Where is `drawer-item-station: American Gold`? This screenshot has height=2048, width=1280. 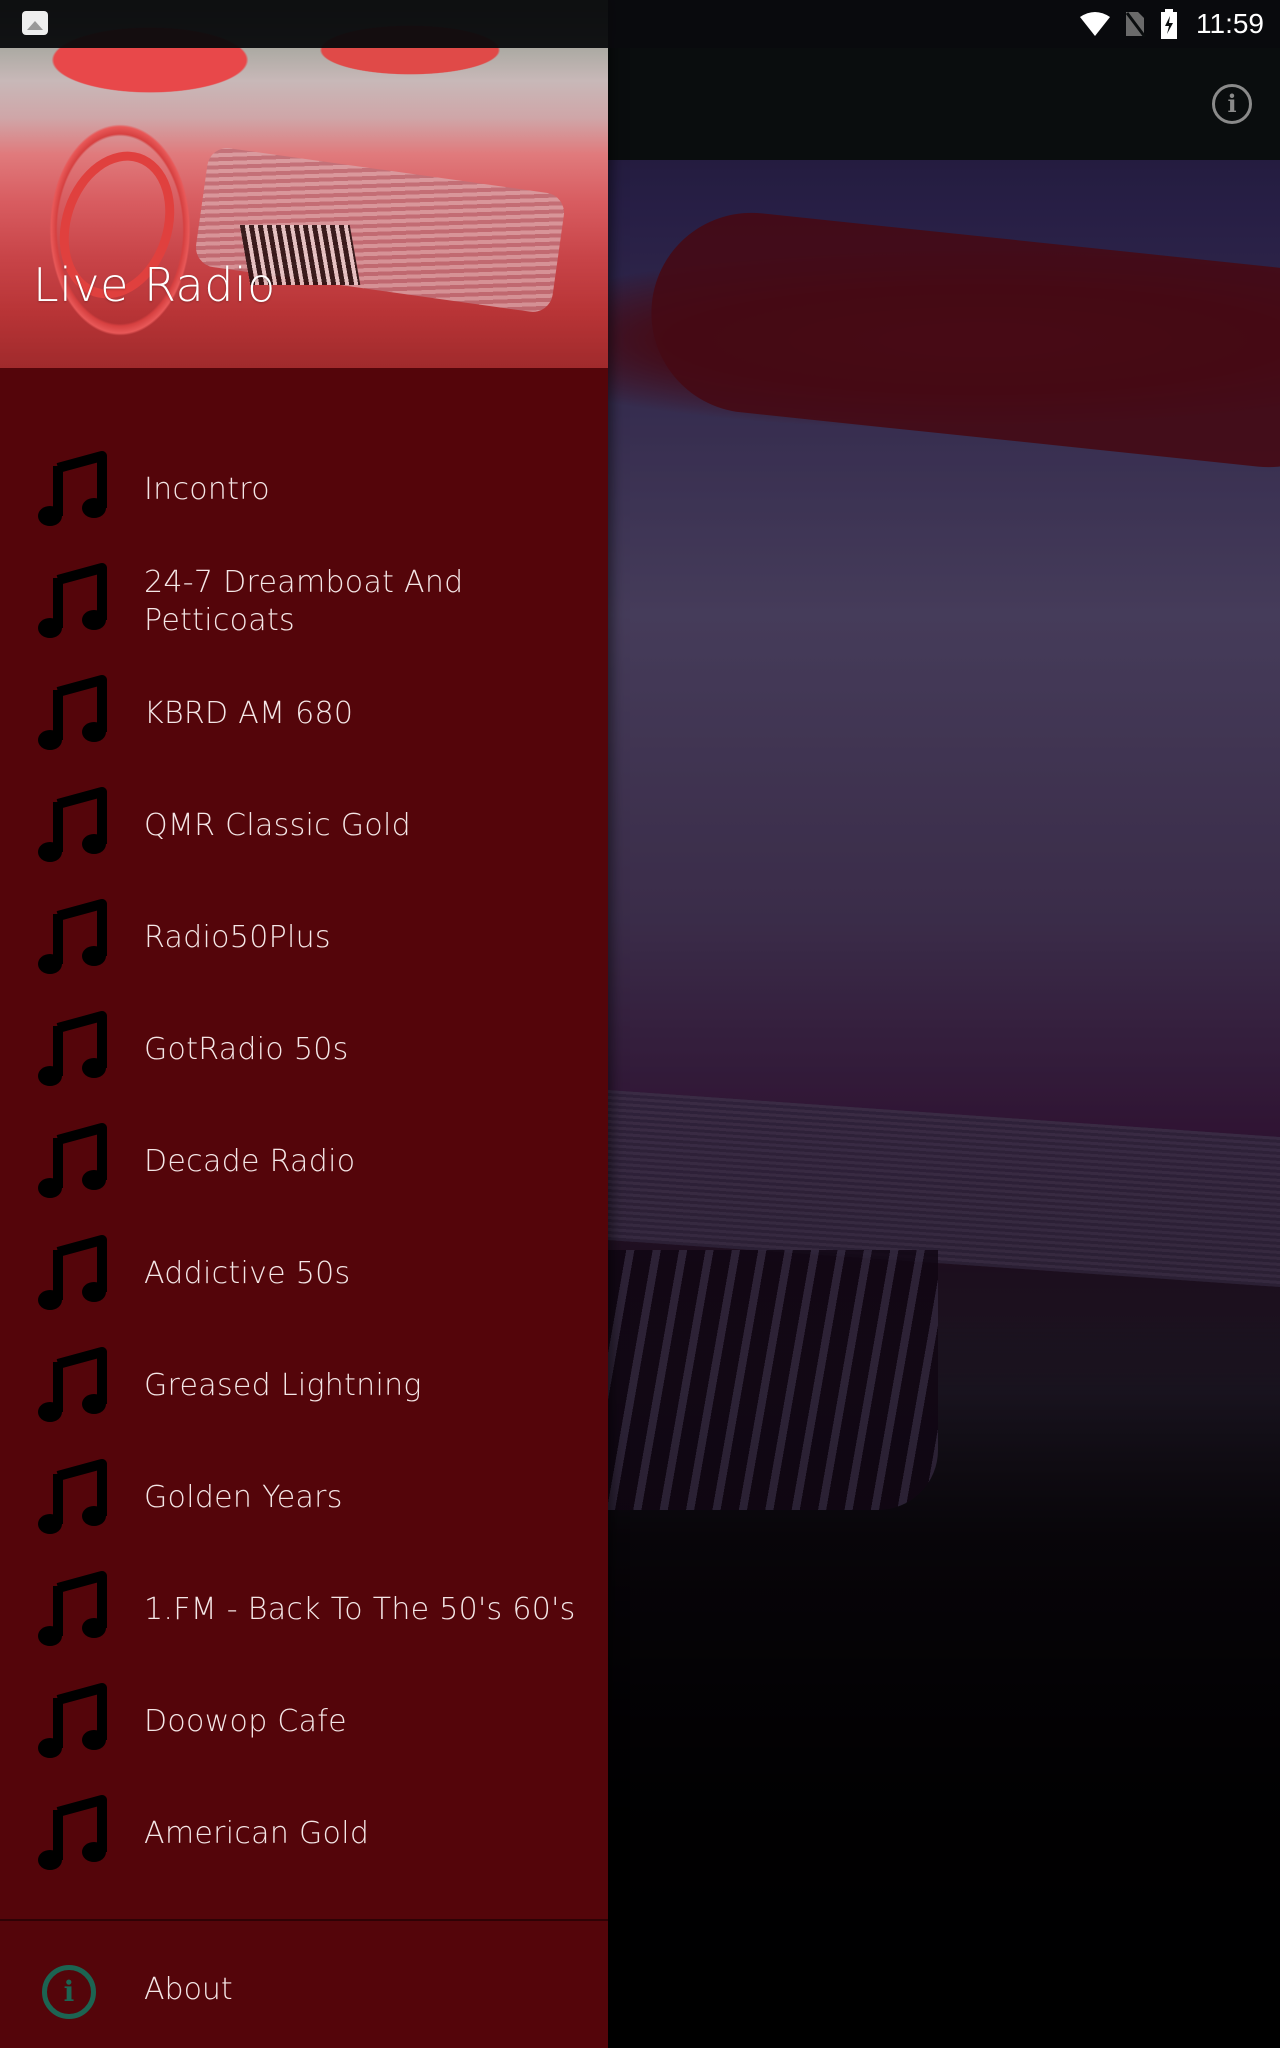 drawer-item-station: American Gold is located at coordinates (304, 1834).